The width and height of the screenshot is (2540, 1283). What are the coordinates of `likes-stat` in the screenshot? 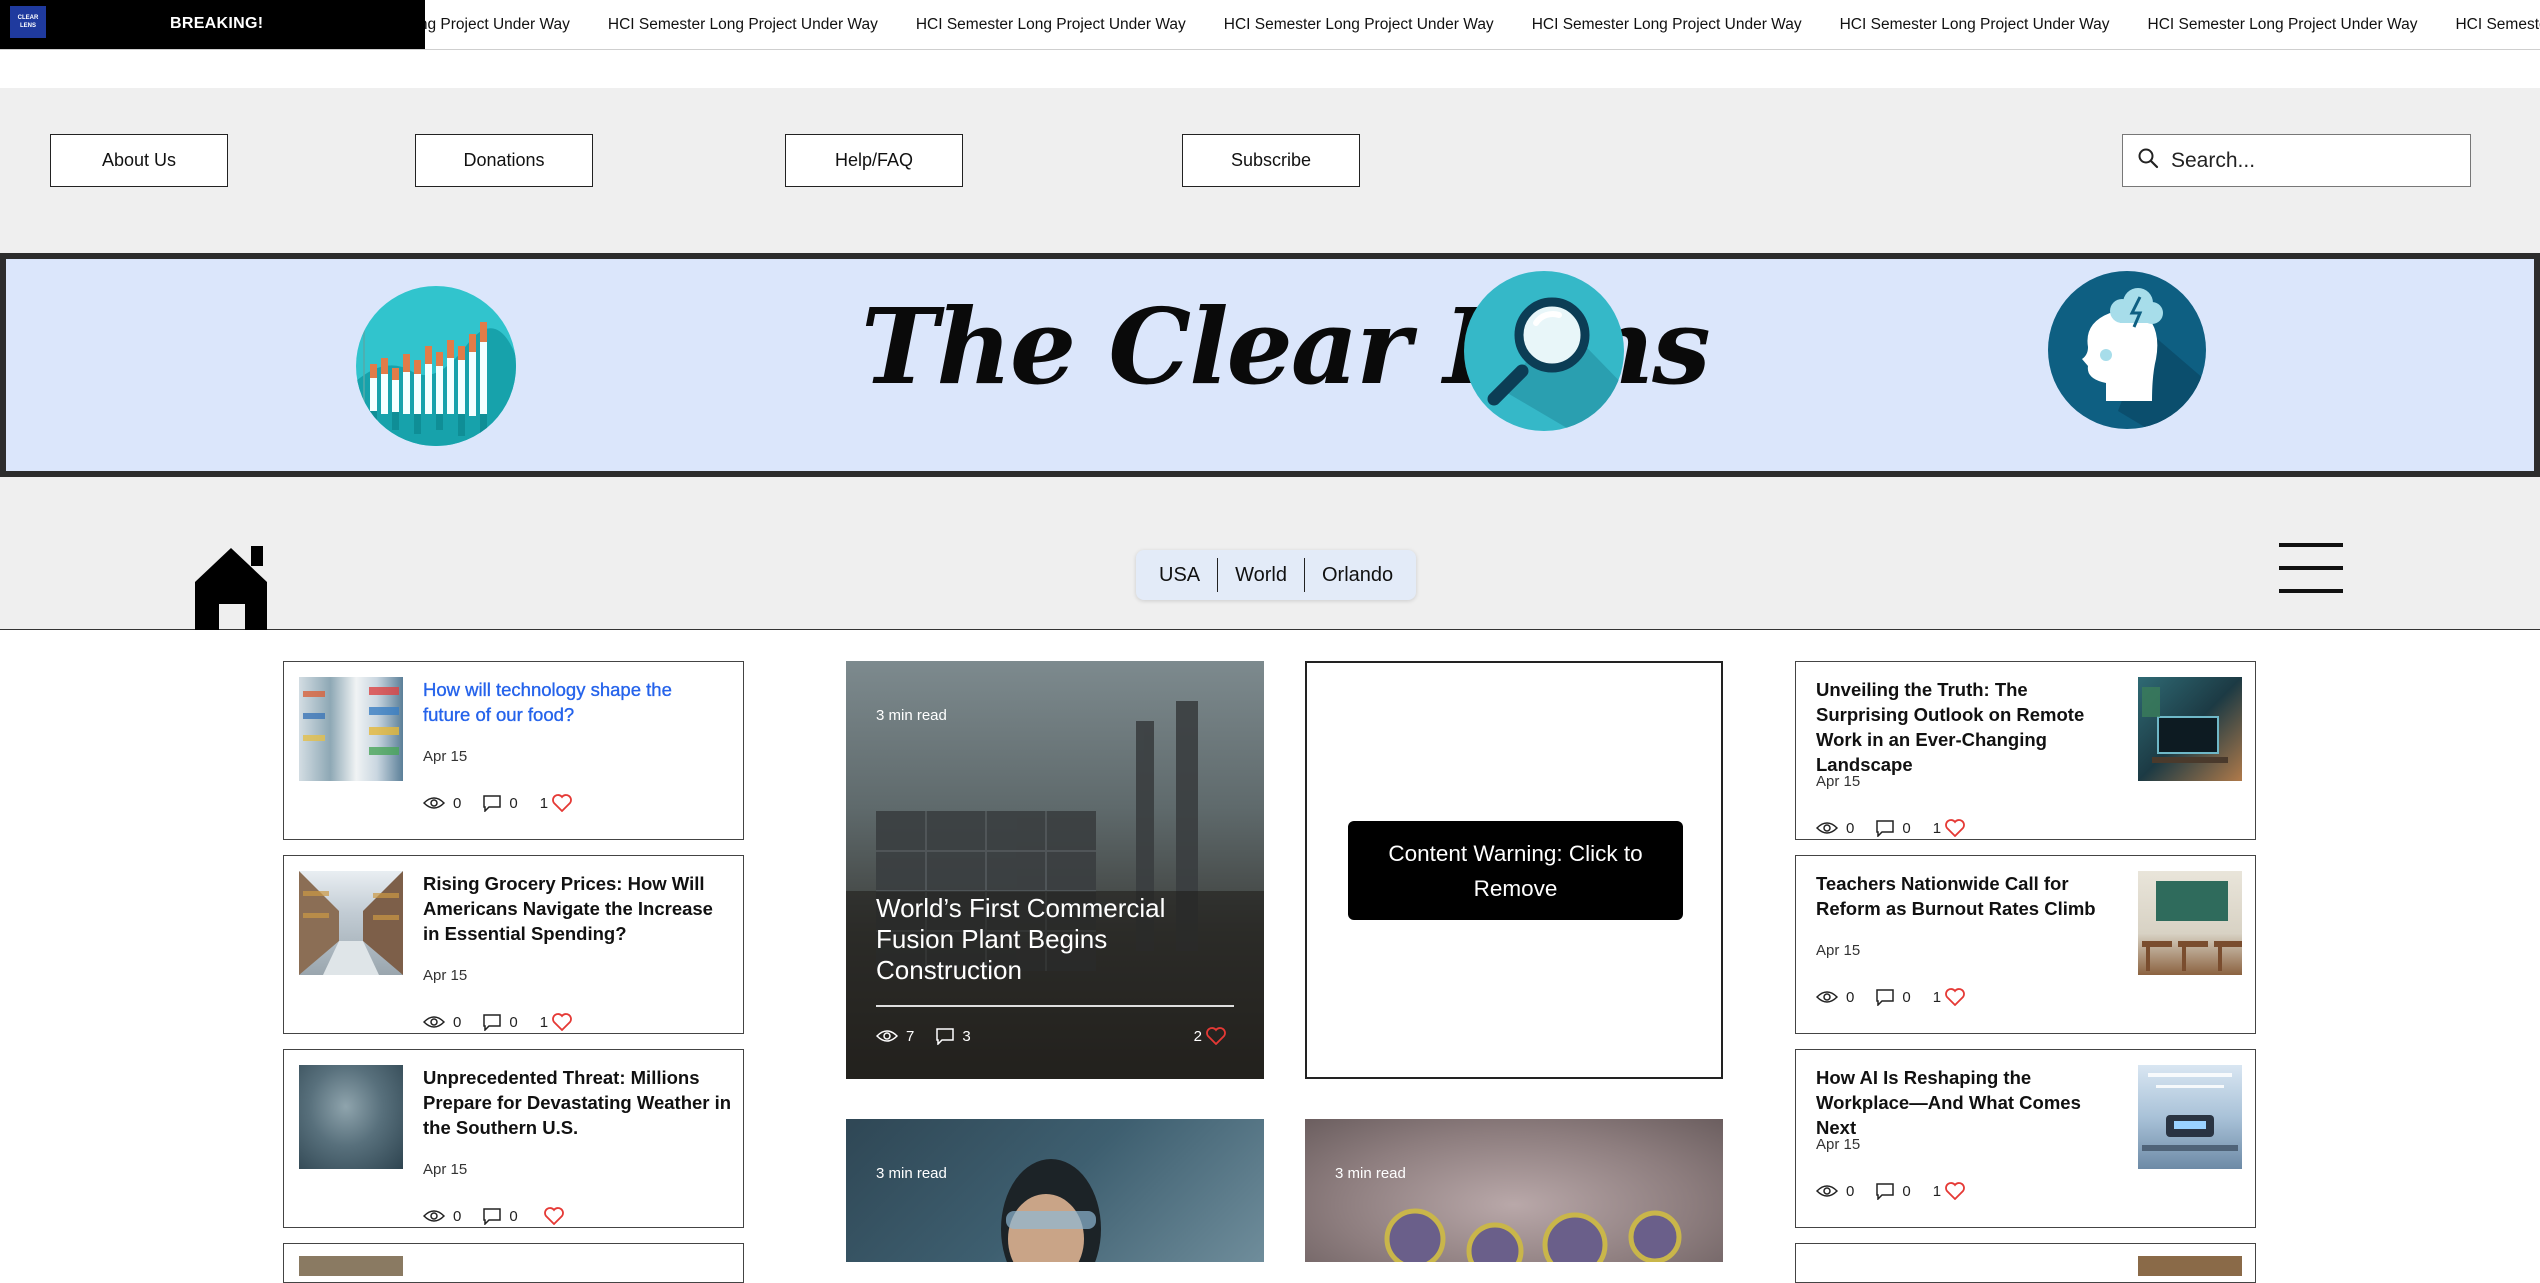 It's located at (556, 1216).